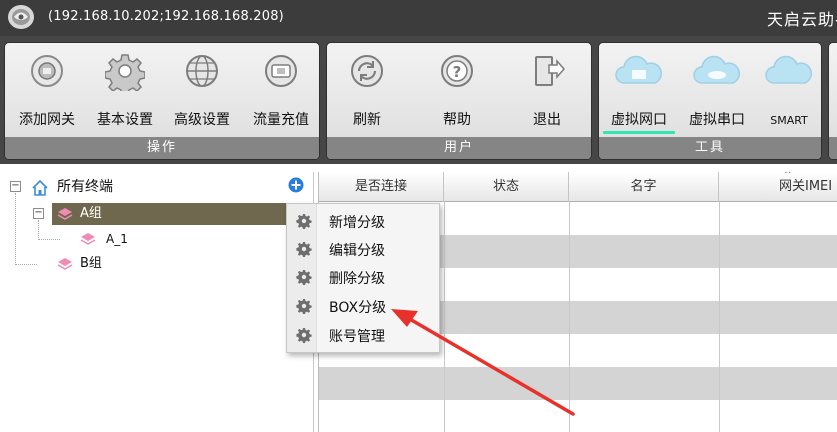  I want to click on globe-icon, so click(202, 71).